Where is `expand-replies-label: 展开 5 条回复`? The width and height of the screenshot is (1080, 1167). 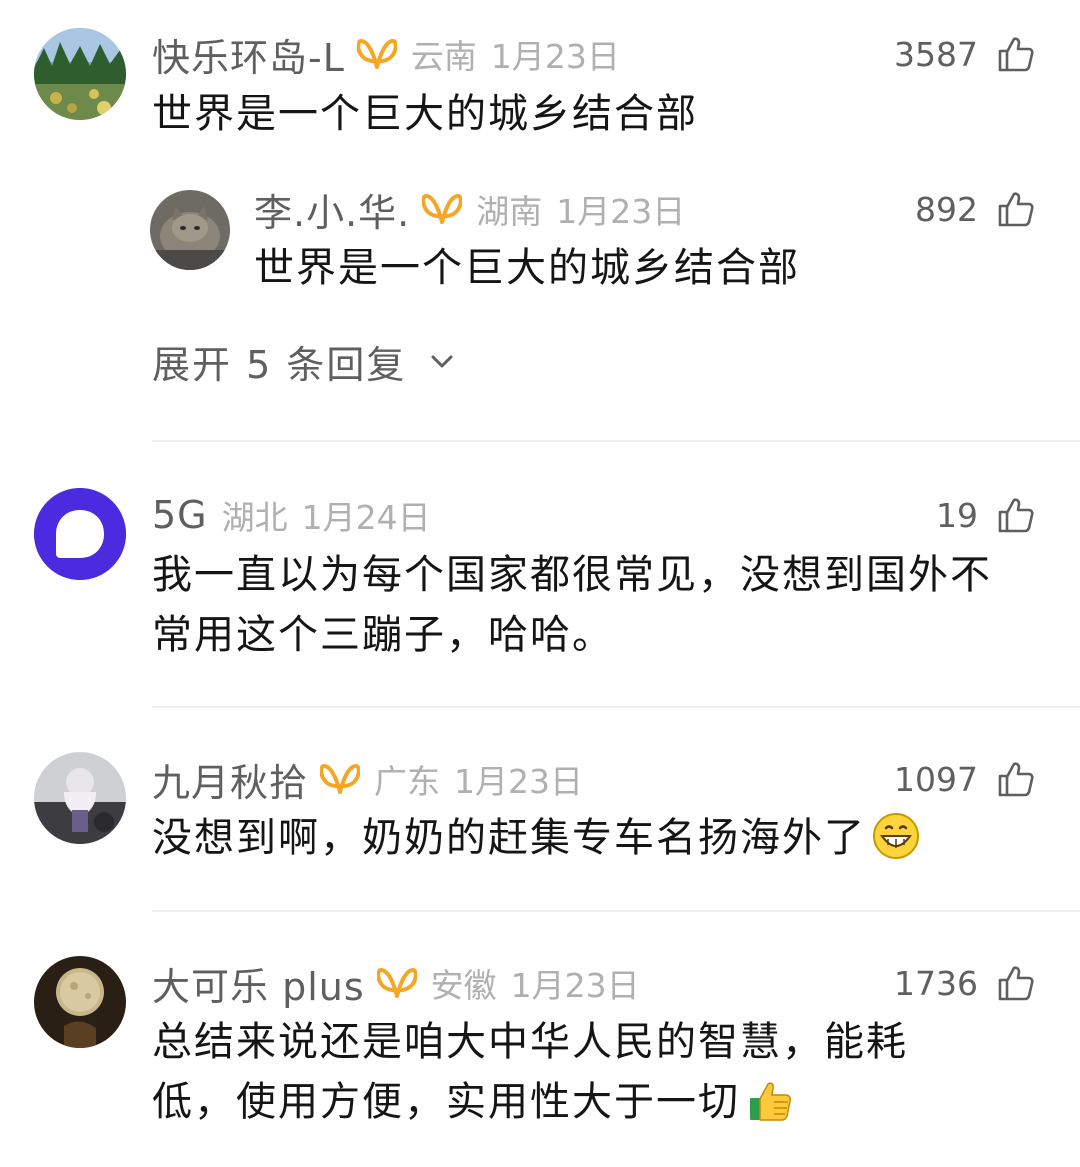 expand-replies-label: 展开 5 条回复 is located at coordinates (279, 364).